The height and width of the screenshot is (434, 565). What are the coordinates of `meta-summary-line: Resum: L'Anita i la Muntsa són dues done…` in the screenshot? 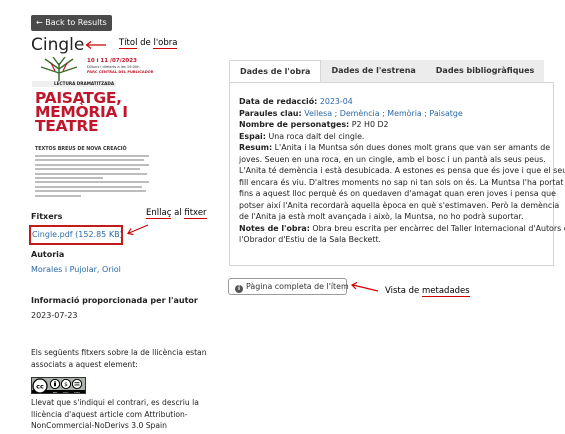 It's located at (395, 147).